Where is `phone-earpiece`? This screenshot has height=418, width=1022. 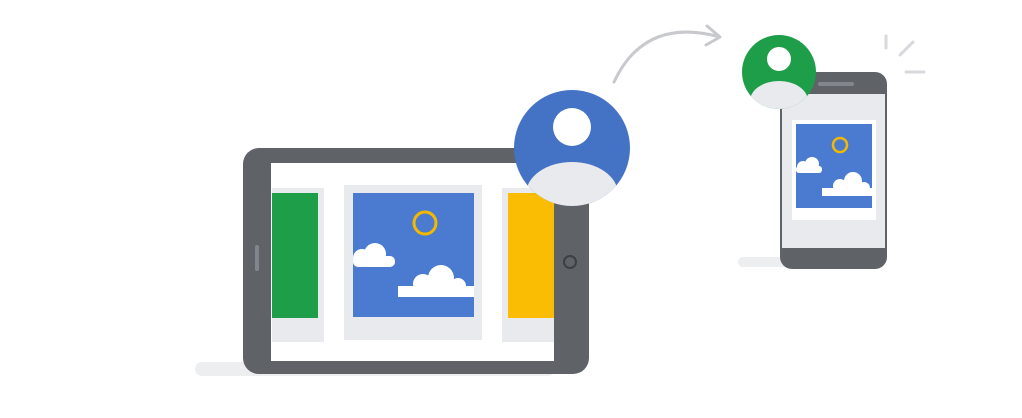 phone-earpiece is located at coordinates (836, 84).